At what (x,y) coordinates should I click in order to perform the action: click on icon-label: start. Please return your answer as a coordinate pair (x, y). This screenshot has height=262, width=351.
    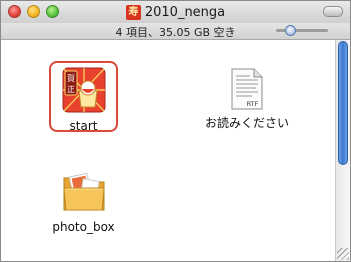
    Looking at the image, I should click on (83, 126).